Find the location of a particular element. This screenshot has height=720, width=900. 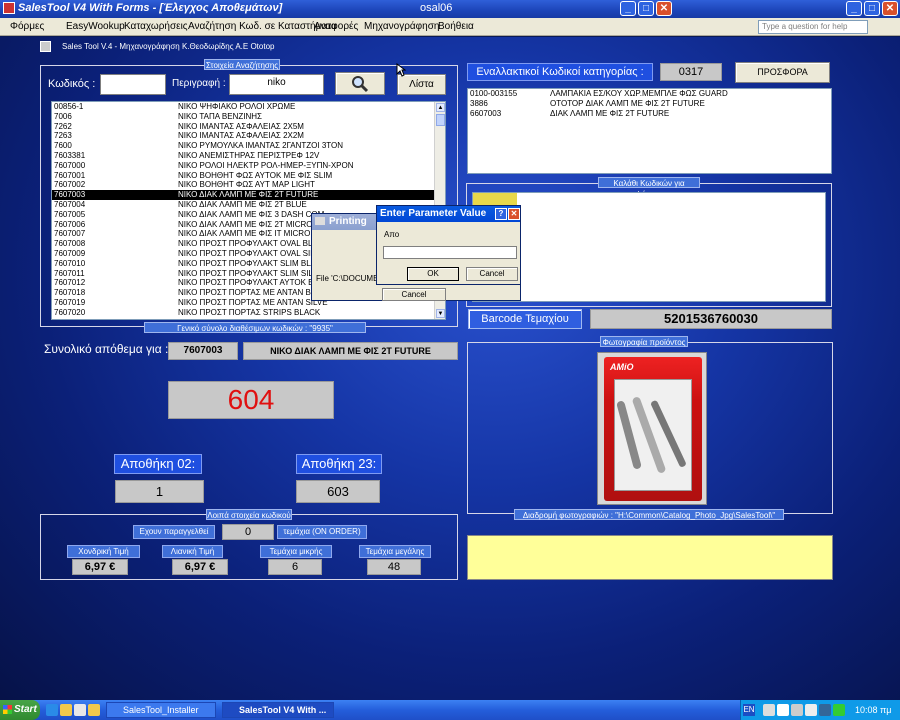

app-maximize-button: □ is located at coordinates (872, 8).